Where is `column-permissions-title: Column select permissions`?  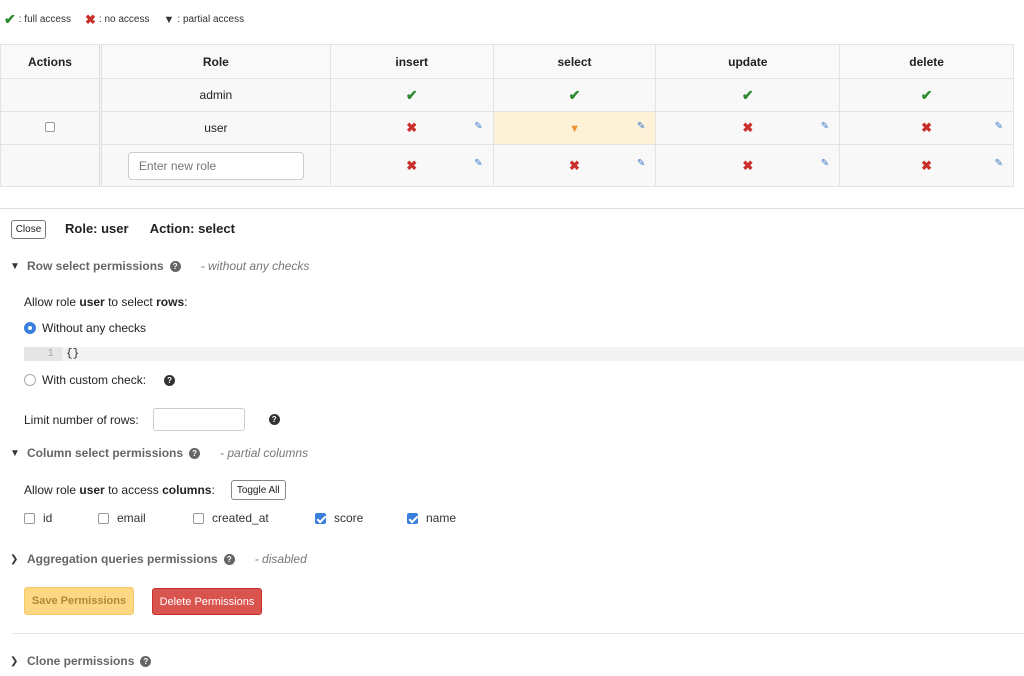 column-permissions-title: Column select permissions is located at coordinates (105, 453).